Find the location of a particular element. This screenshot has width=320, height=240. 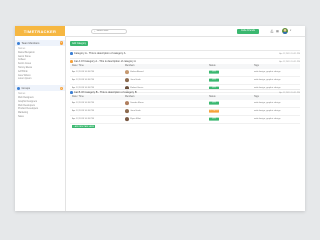

member-name: Helen Ahmed is located at coordinates (137, 71).